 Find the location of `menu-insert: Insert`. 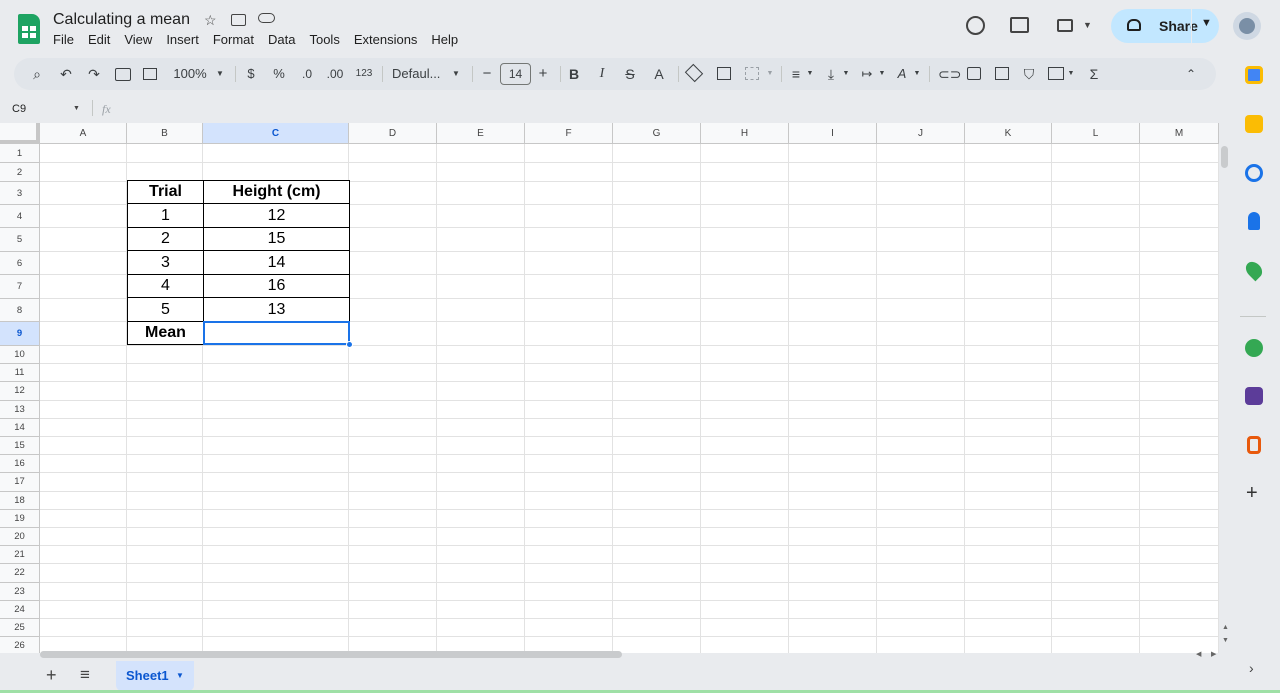

menu-insert: Insert is located at coordinates (182, 39).